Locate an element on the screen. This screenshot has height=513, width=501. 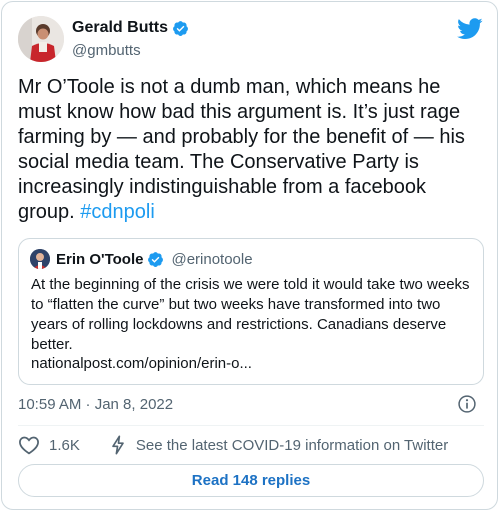
quote-author: Erin O'Toole @erinotoole is located at coordinates (154, 259).